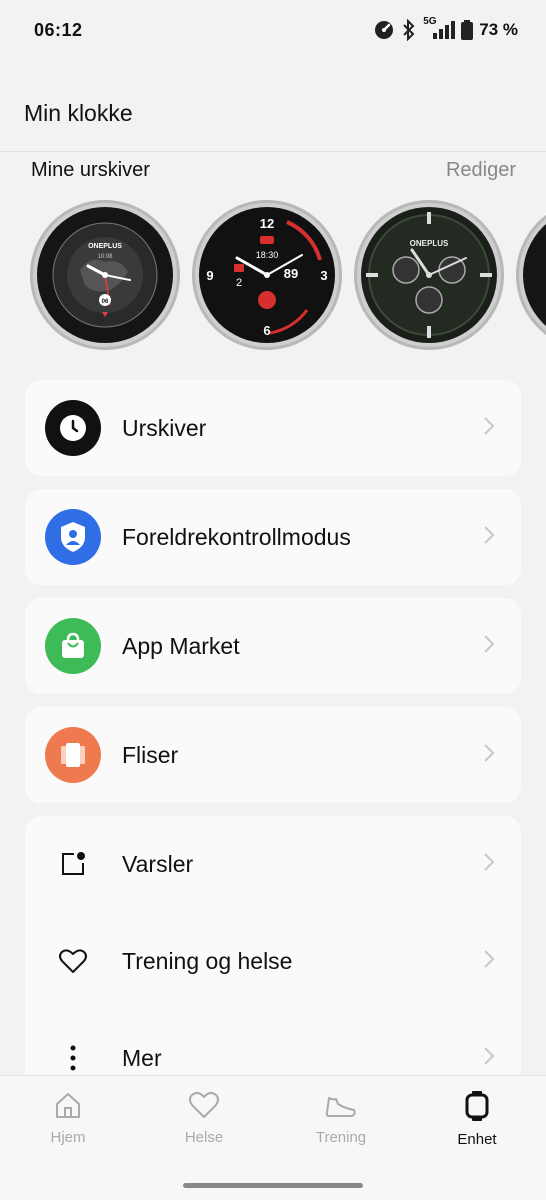 This screenshot has width=546, height=1200. What do you see at coordinates (58, 29) in the screenshot?
I see `status-time: 06:12` at bounding box center [58, 29].